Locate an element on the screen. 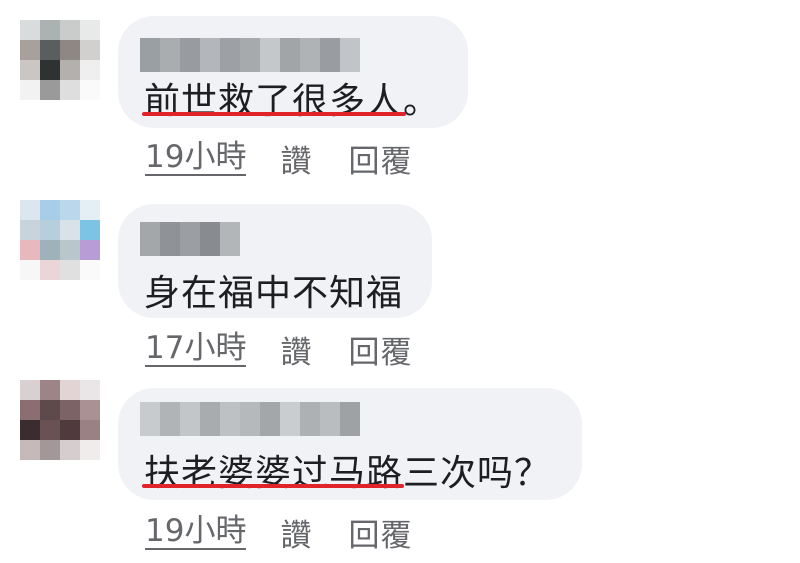 The image size is (800, 563). comment-bubble: 扶老婆婆过马路三次吗？ is located at coordinates (350, 444).